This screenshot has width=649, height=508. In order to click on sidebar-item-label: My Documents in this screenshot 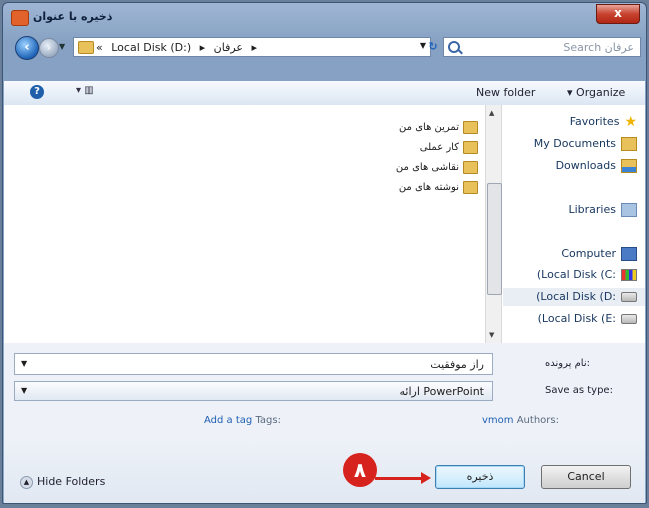, I will do `click(574, 143)`.